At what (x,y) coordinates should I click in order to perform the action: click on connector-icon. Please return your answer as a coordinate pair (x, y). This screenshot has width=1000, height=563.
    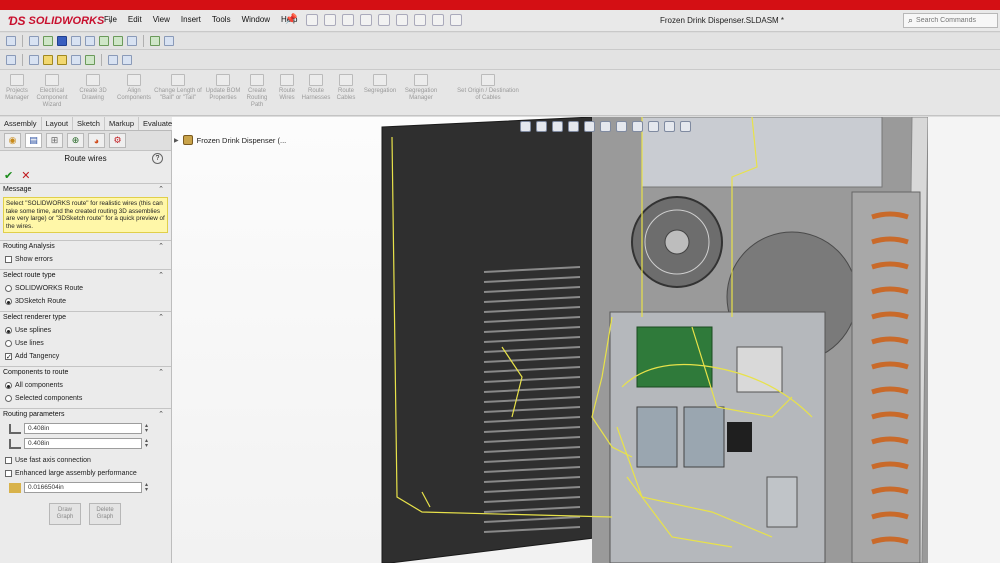
    Looking at the image, I should click on (90, 59).